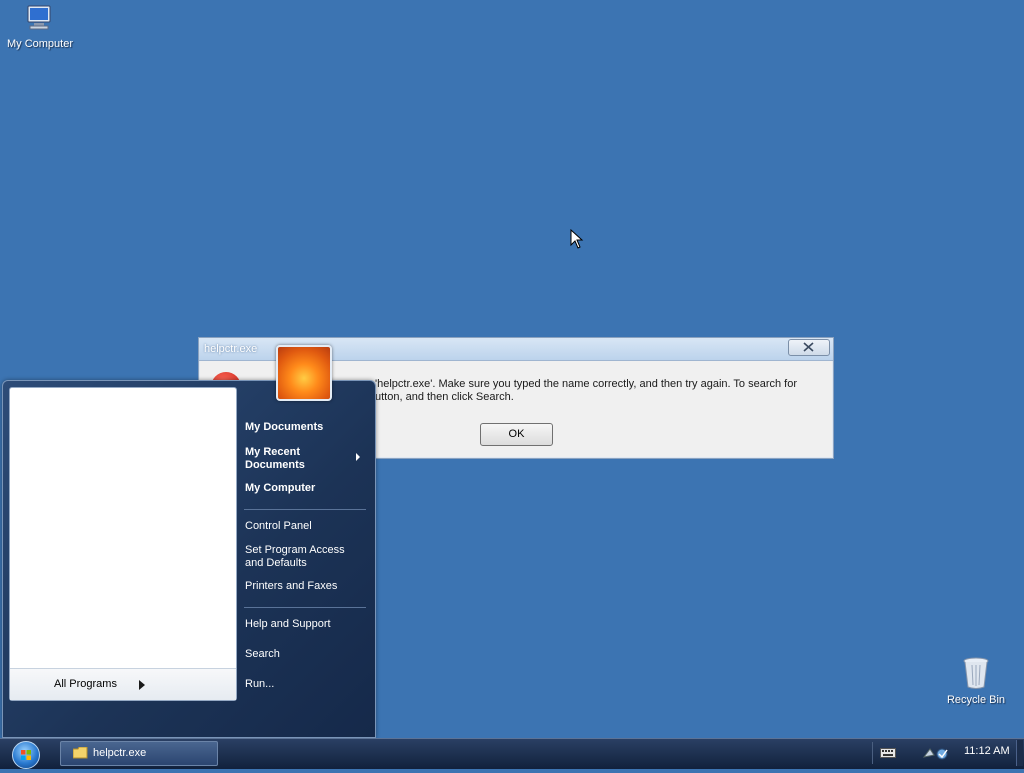 Image resolution: width=1024 pixels, height=773 pixels. Describe the element at coordinates (358, 457) in the screenshot. I see `submenu-arrow-icon` at that location.